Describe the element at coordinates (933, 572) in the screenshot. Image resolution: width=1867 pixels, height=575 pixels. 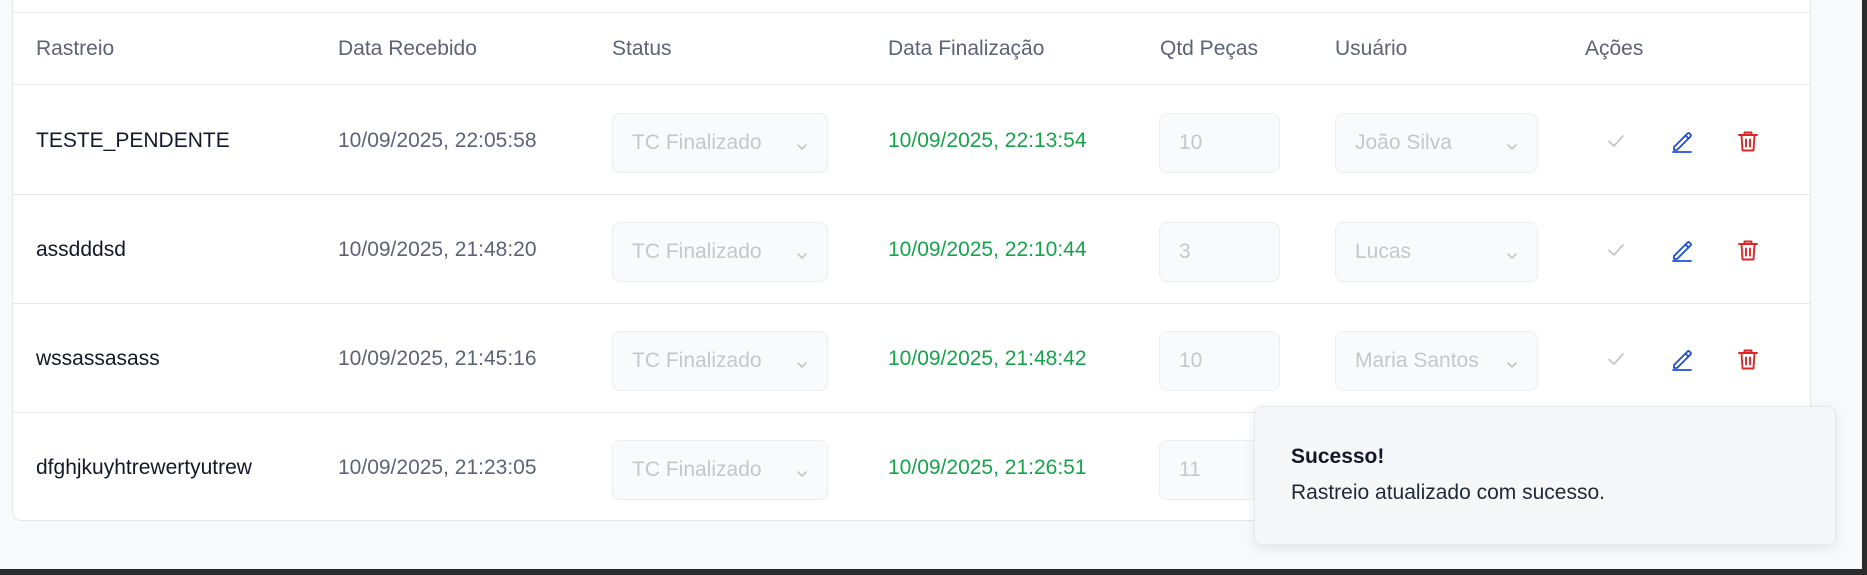
I see `window-edge-bottom` at that location.